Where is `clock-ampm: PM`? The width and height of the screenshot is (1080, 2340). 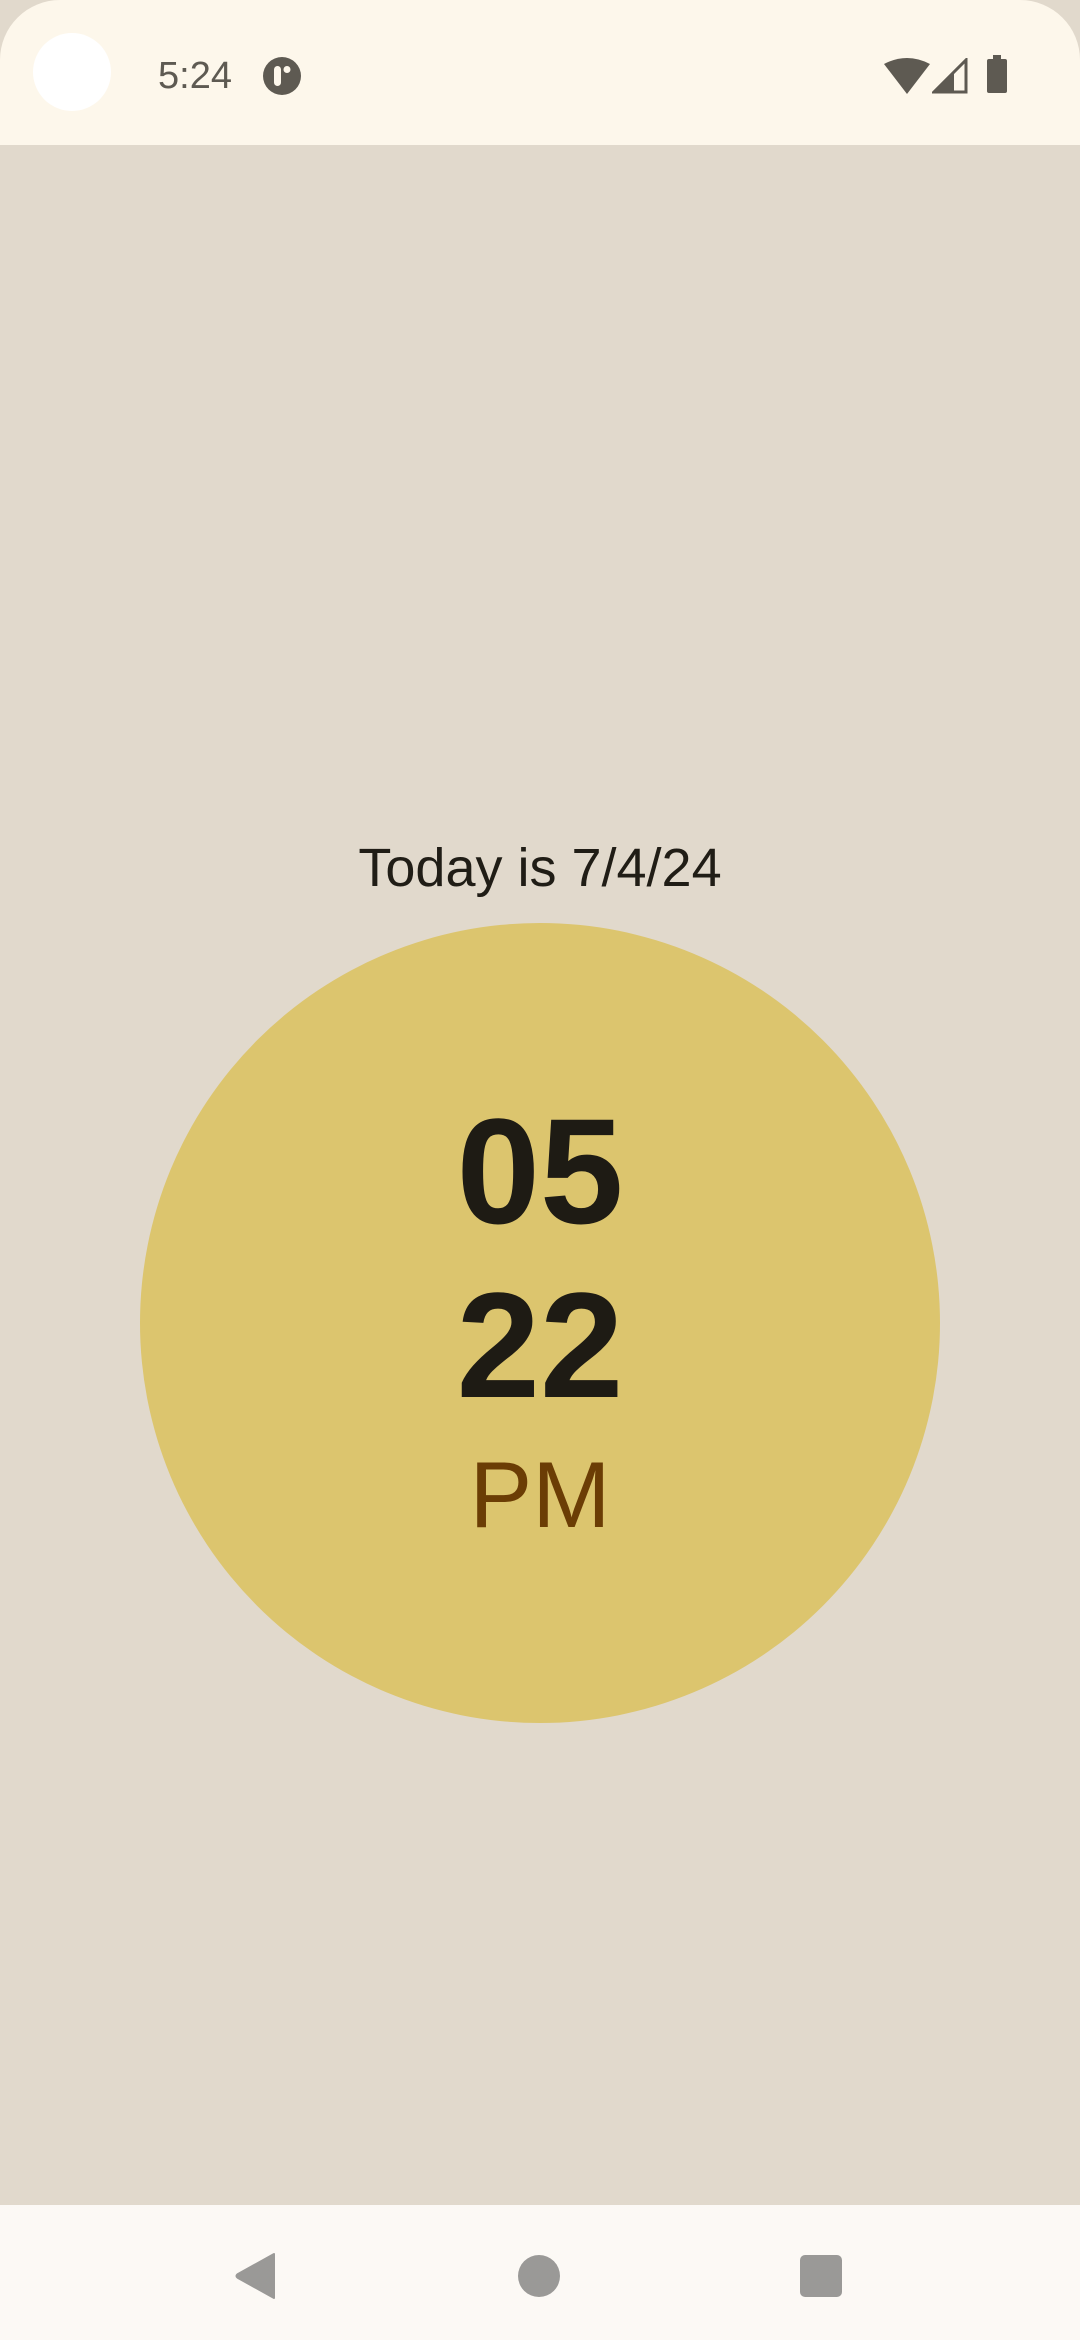
clock-ampm: PM is located at coordinates (540, 1494).